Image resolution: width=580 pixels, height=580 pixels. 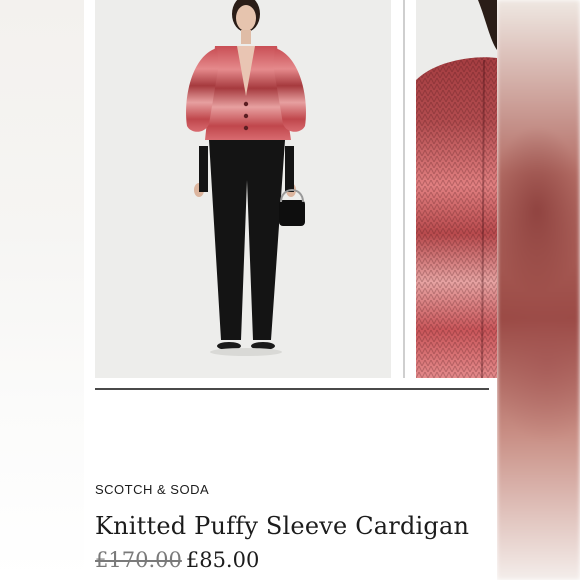 What do you see at coordinates (222, 560) in the screenshot?
I see `sale-price: £85.00` at bounding box center [222, 560].